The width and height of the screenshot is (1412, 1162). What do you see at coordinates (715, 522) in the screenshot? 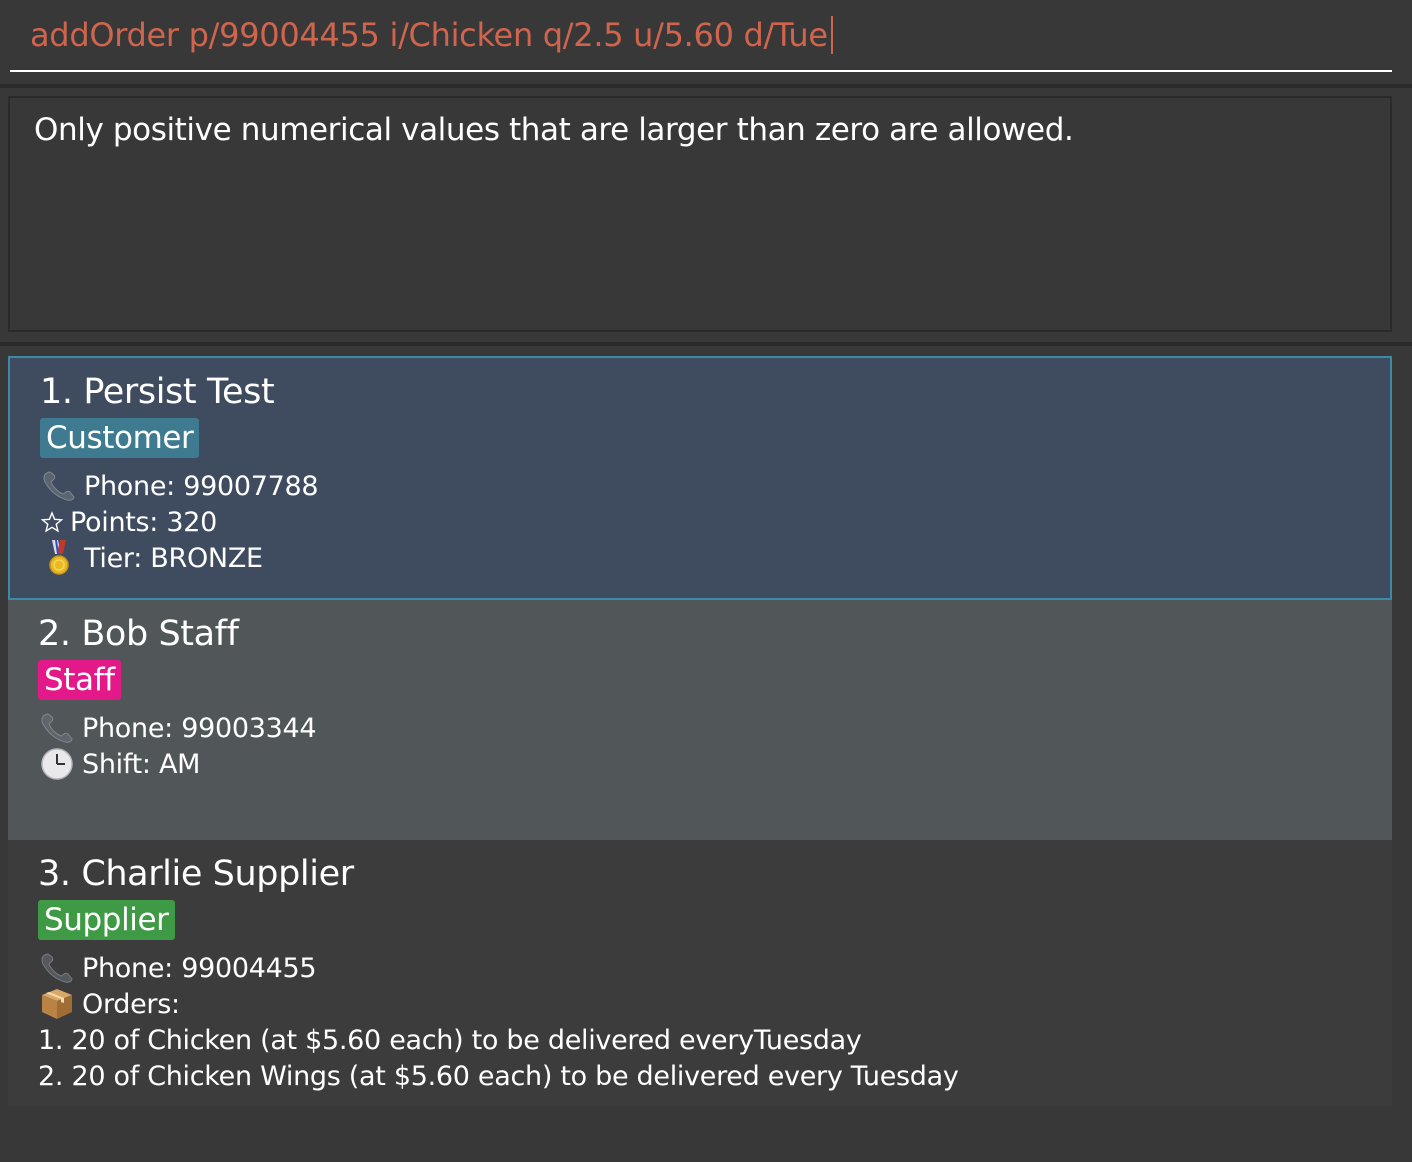
I see `points-row: Points: 320` at bounding box center [715, 522].